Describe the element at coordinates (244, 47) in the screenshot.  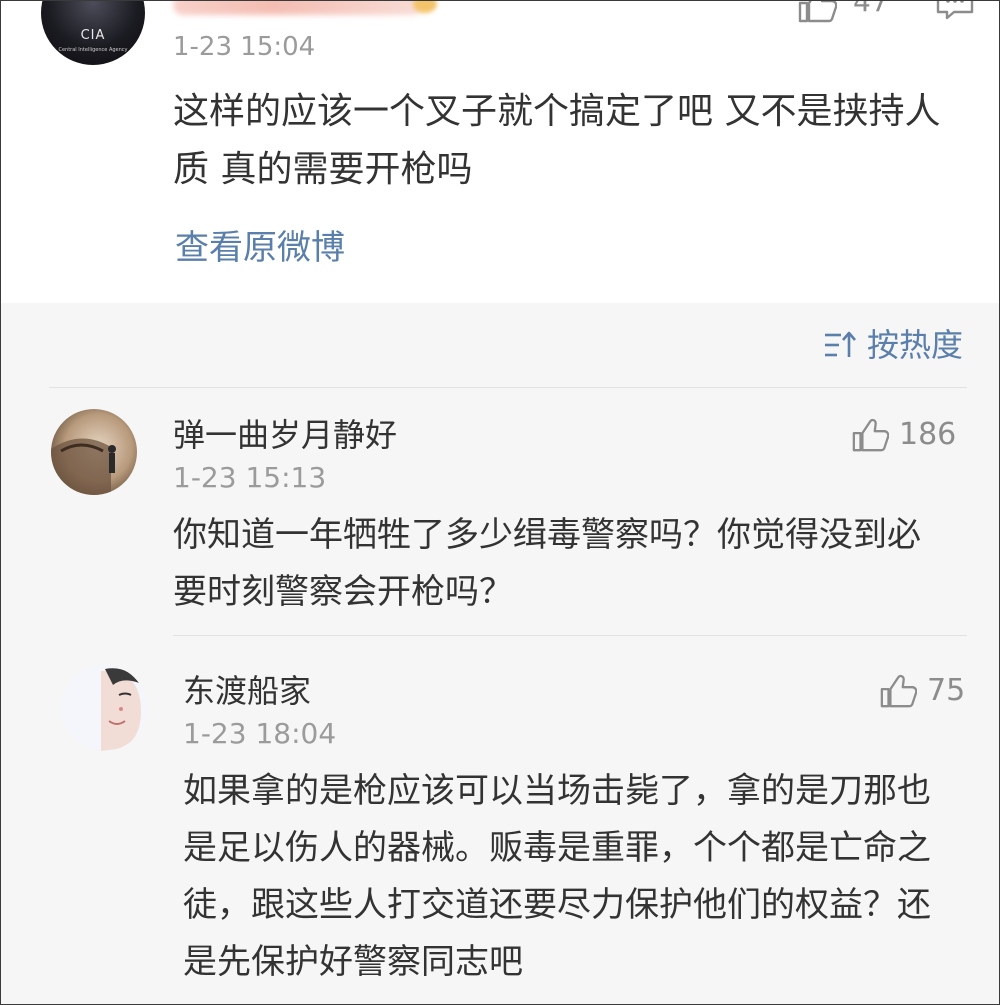
I see `post-timestamp: 1-23 15:04` at that location.